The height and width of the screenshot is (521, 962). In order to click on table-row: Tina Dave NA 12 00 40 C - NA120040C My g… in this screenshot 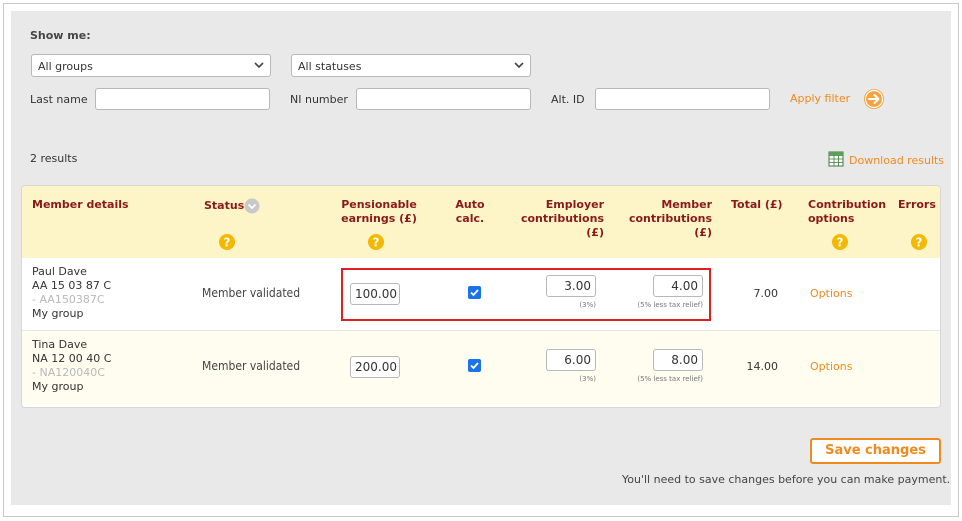, I will do `click(481, 367)`.